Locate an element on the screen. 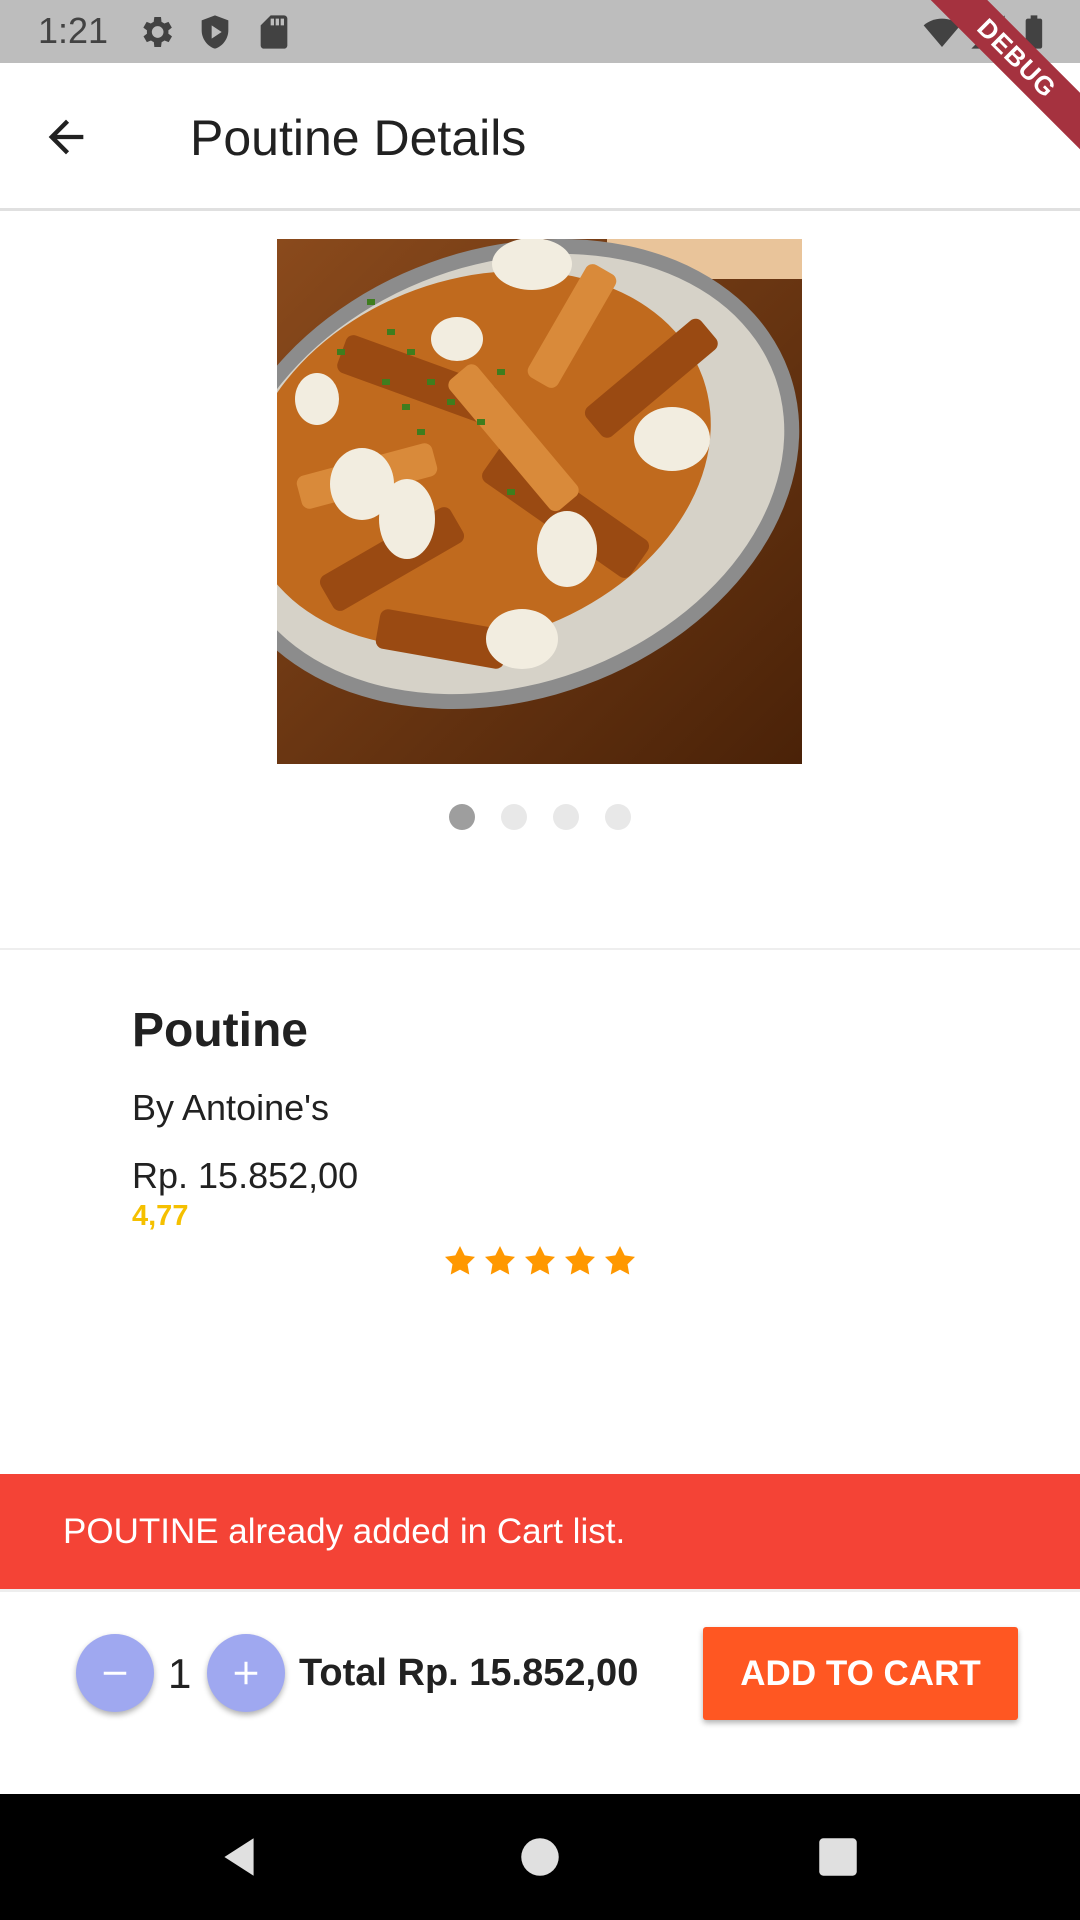 The image size is (1080, 1920). cart-bar: 1 Total Rp. 15.852,00 ADD TO CART is located at coordinates (540, 1691).